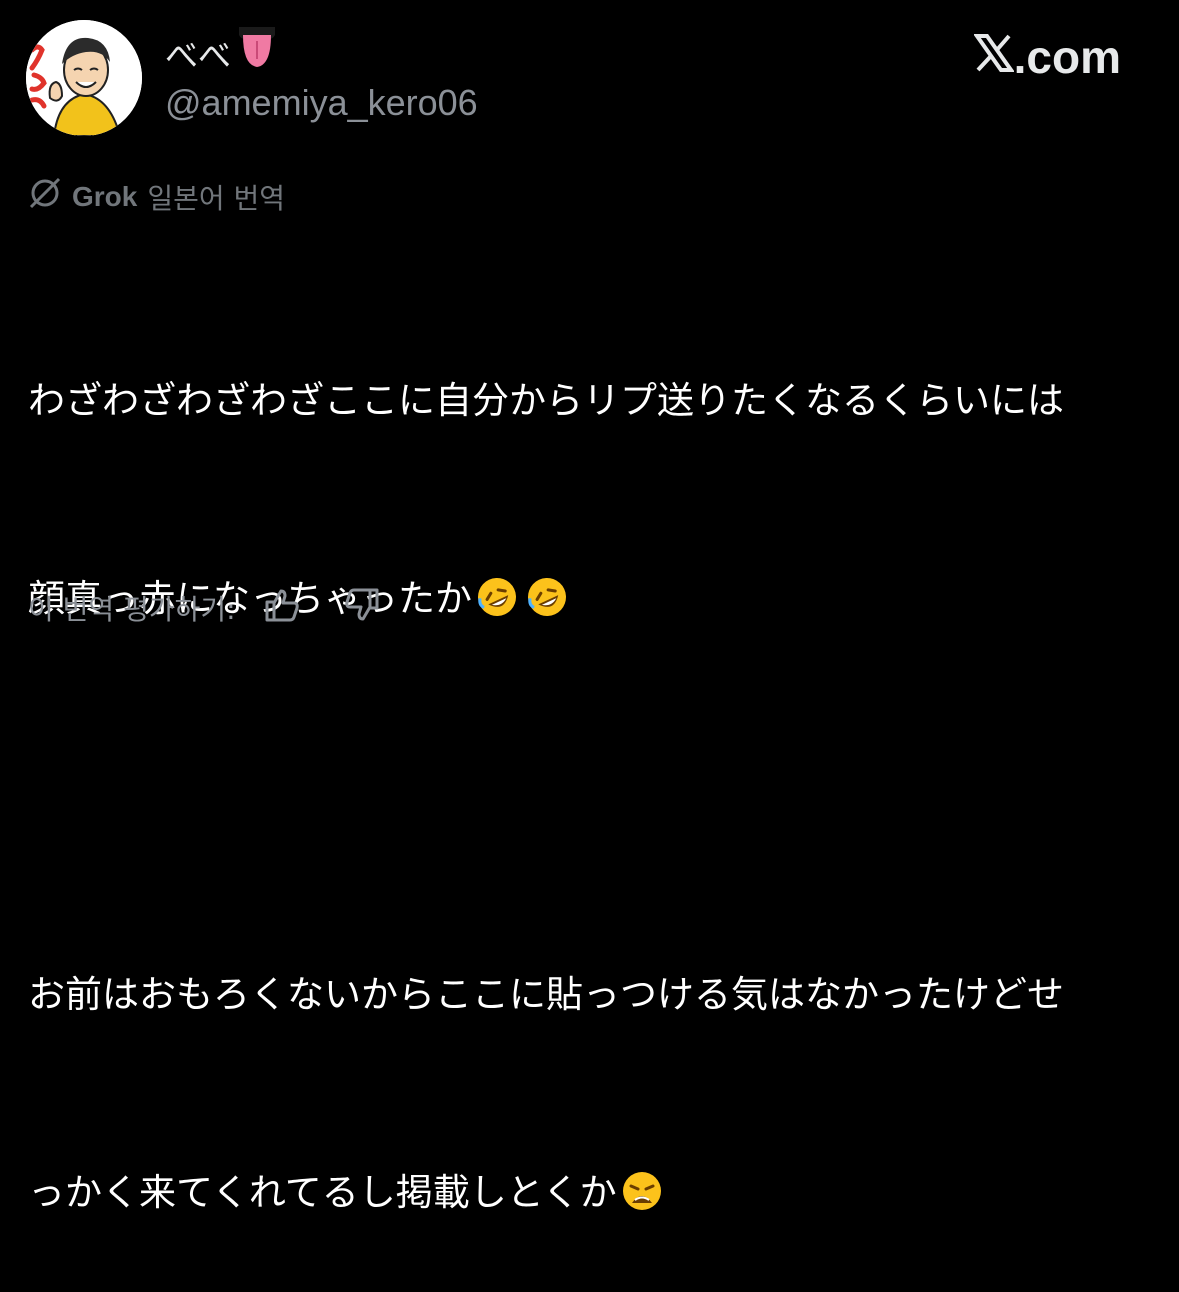 The image size is (1179, 1292). I want to click on thumbs-up-icon, so click(282, 608).